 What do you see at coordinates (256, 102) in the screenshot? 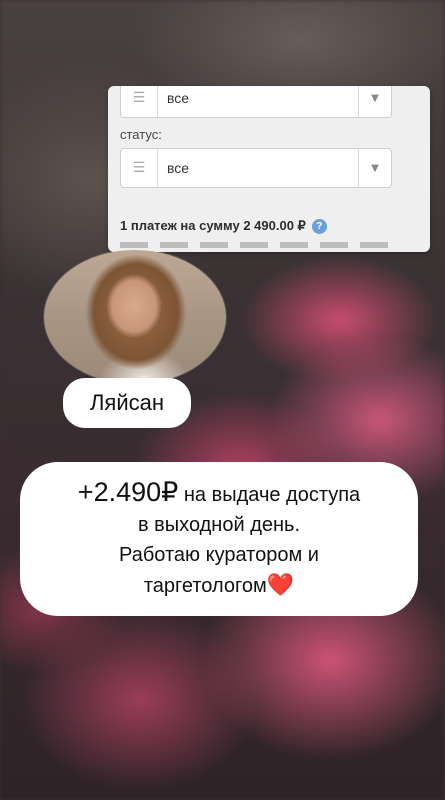
I see `first-filter-select: ☰ все ▼` at bounding box center [256, 102].